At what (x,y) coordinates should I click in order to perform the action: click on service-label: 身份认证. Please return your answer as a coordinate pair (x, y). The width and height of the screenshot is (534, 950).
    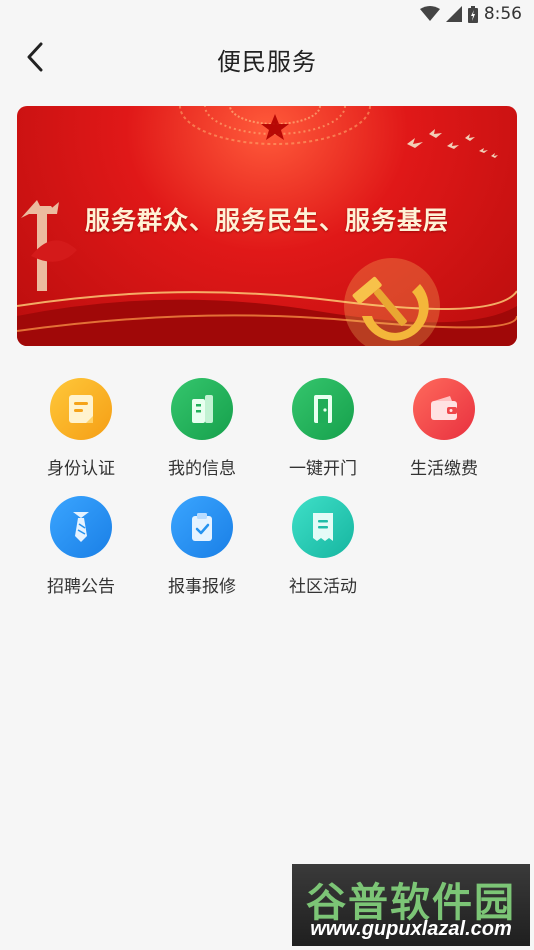
    Looking at the image, I should click on (81, 469).